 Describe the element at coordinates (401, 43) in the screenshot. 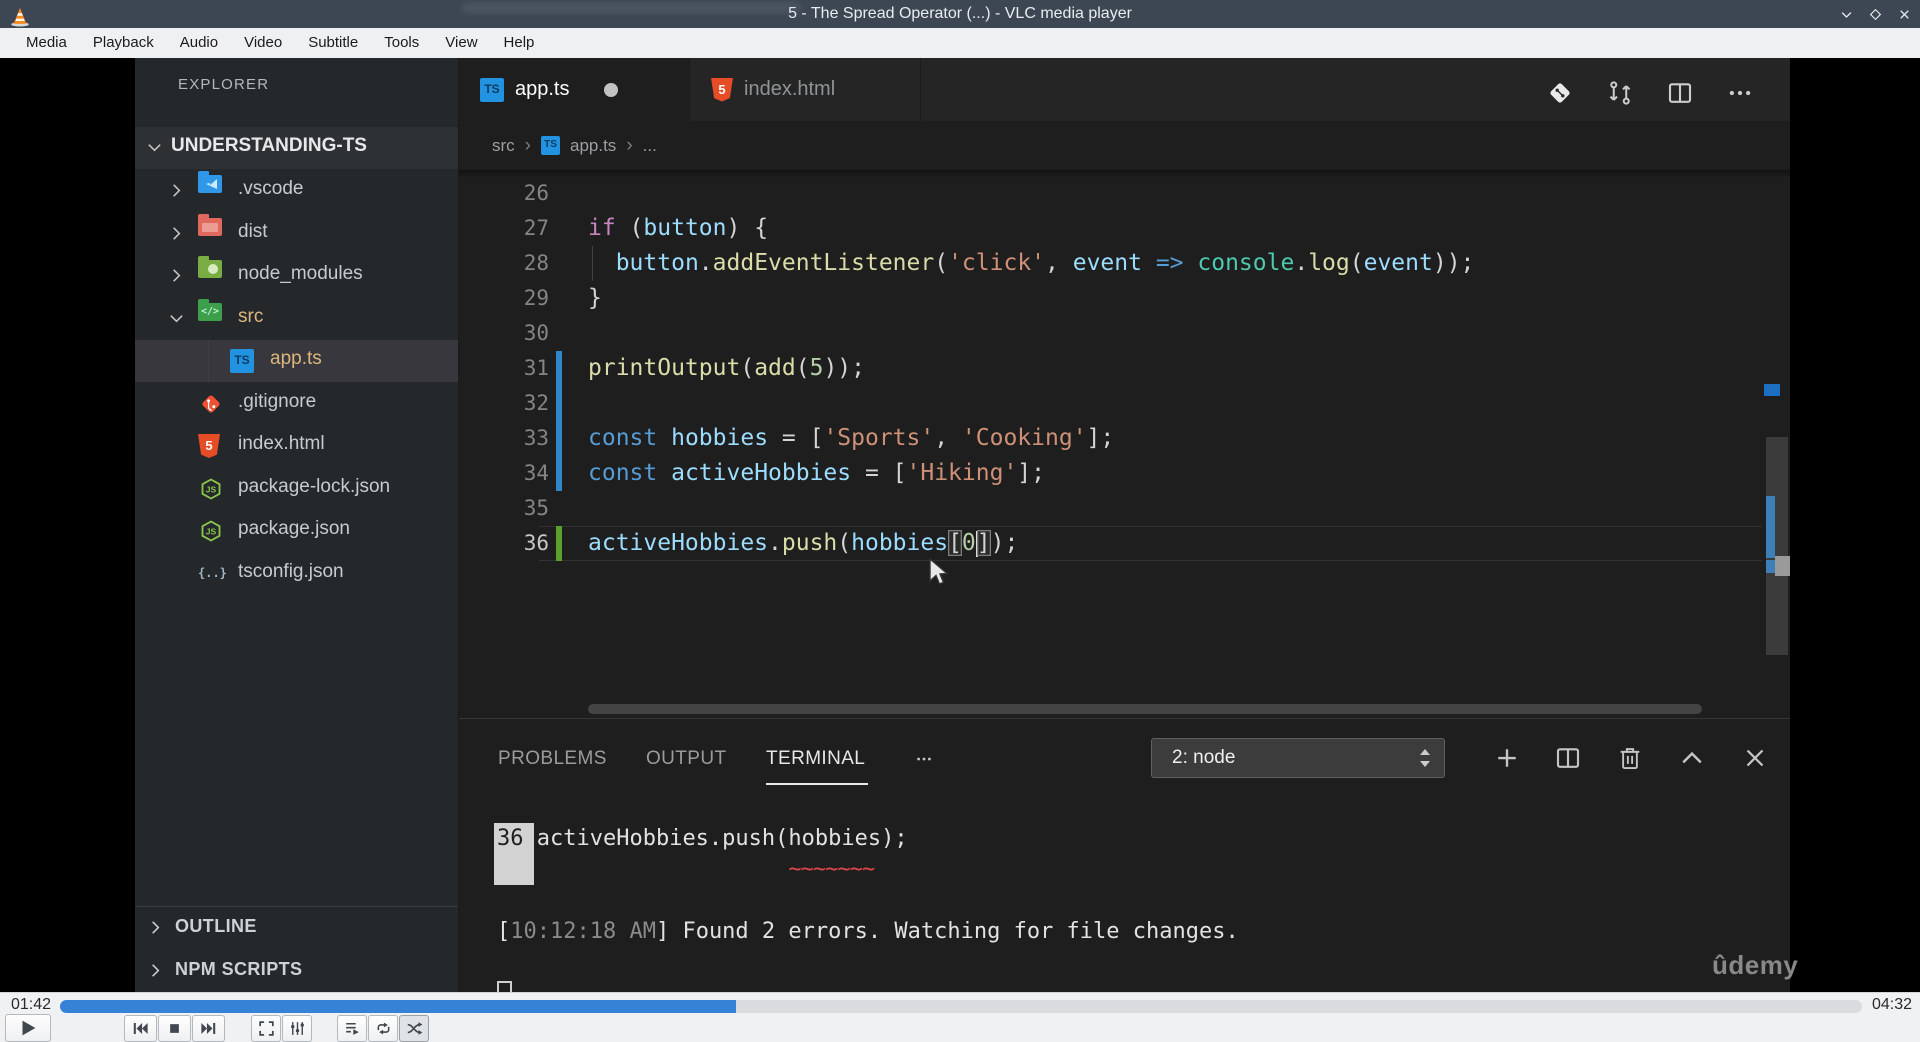

I see `menu-tools: Tools` at that location.